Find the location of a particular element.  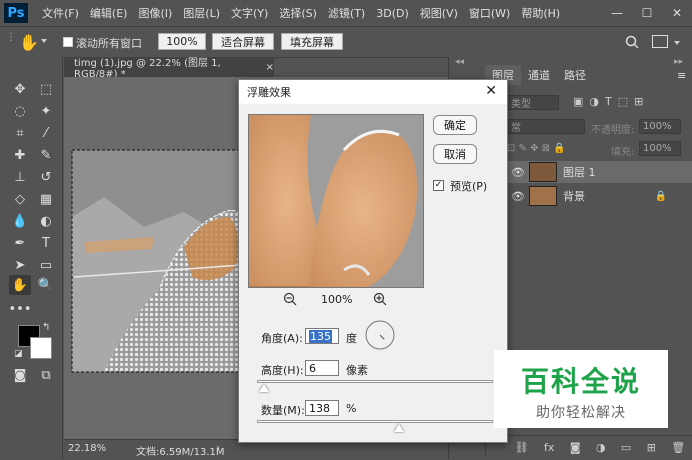

move-tool-icon: ✥ is located at coordinates (20, 89).